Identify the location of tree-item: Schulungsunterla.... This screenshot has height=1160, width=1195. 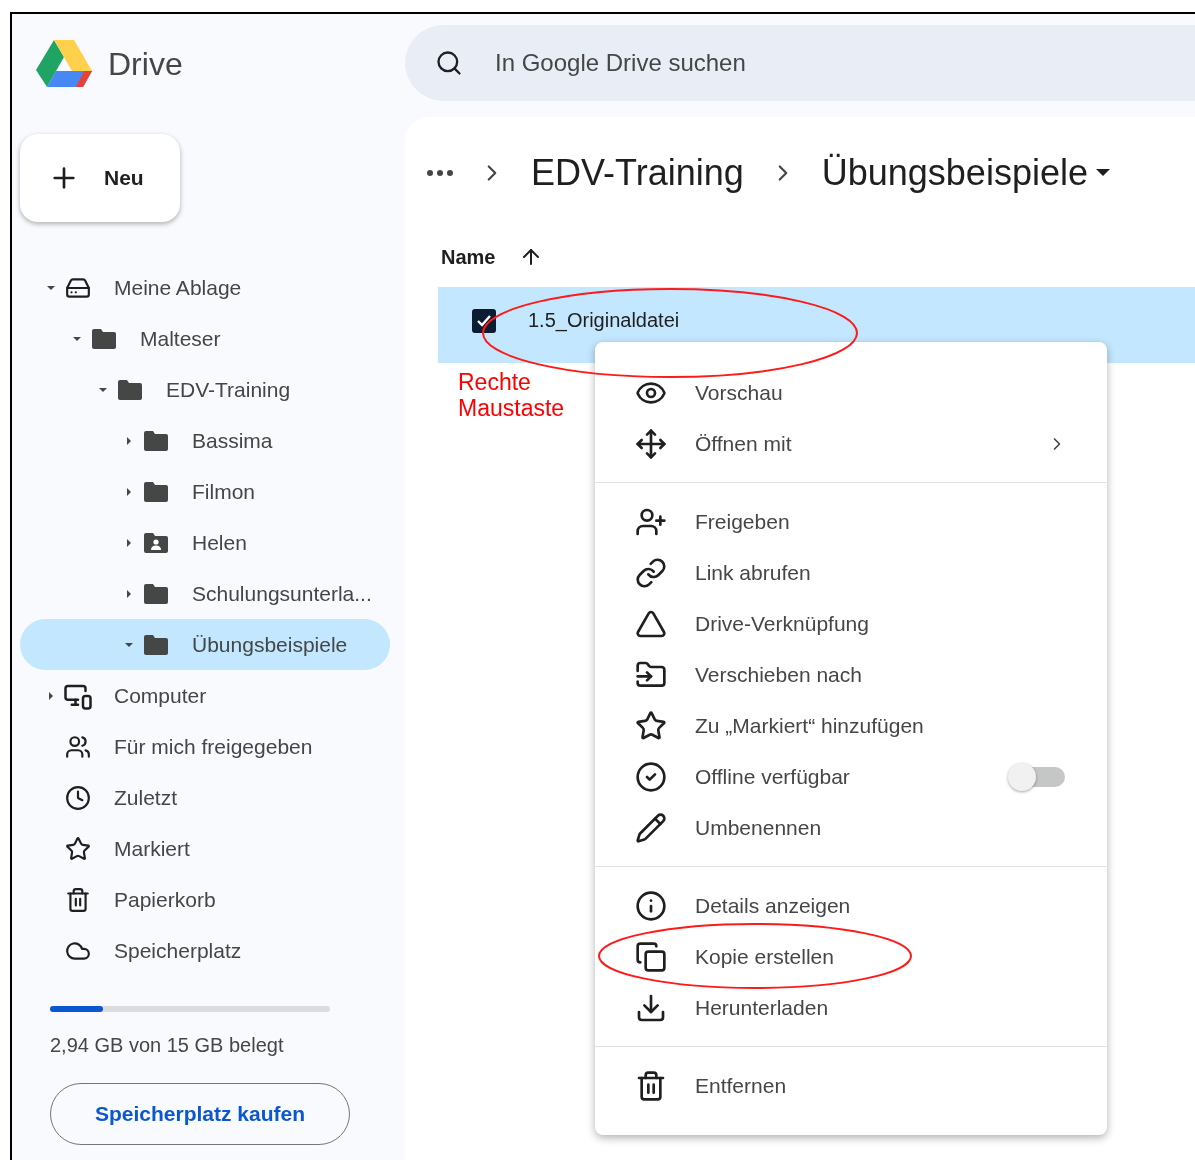
(205, 593).